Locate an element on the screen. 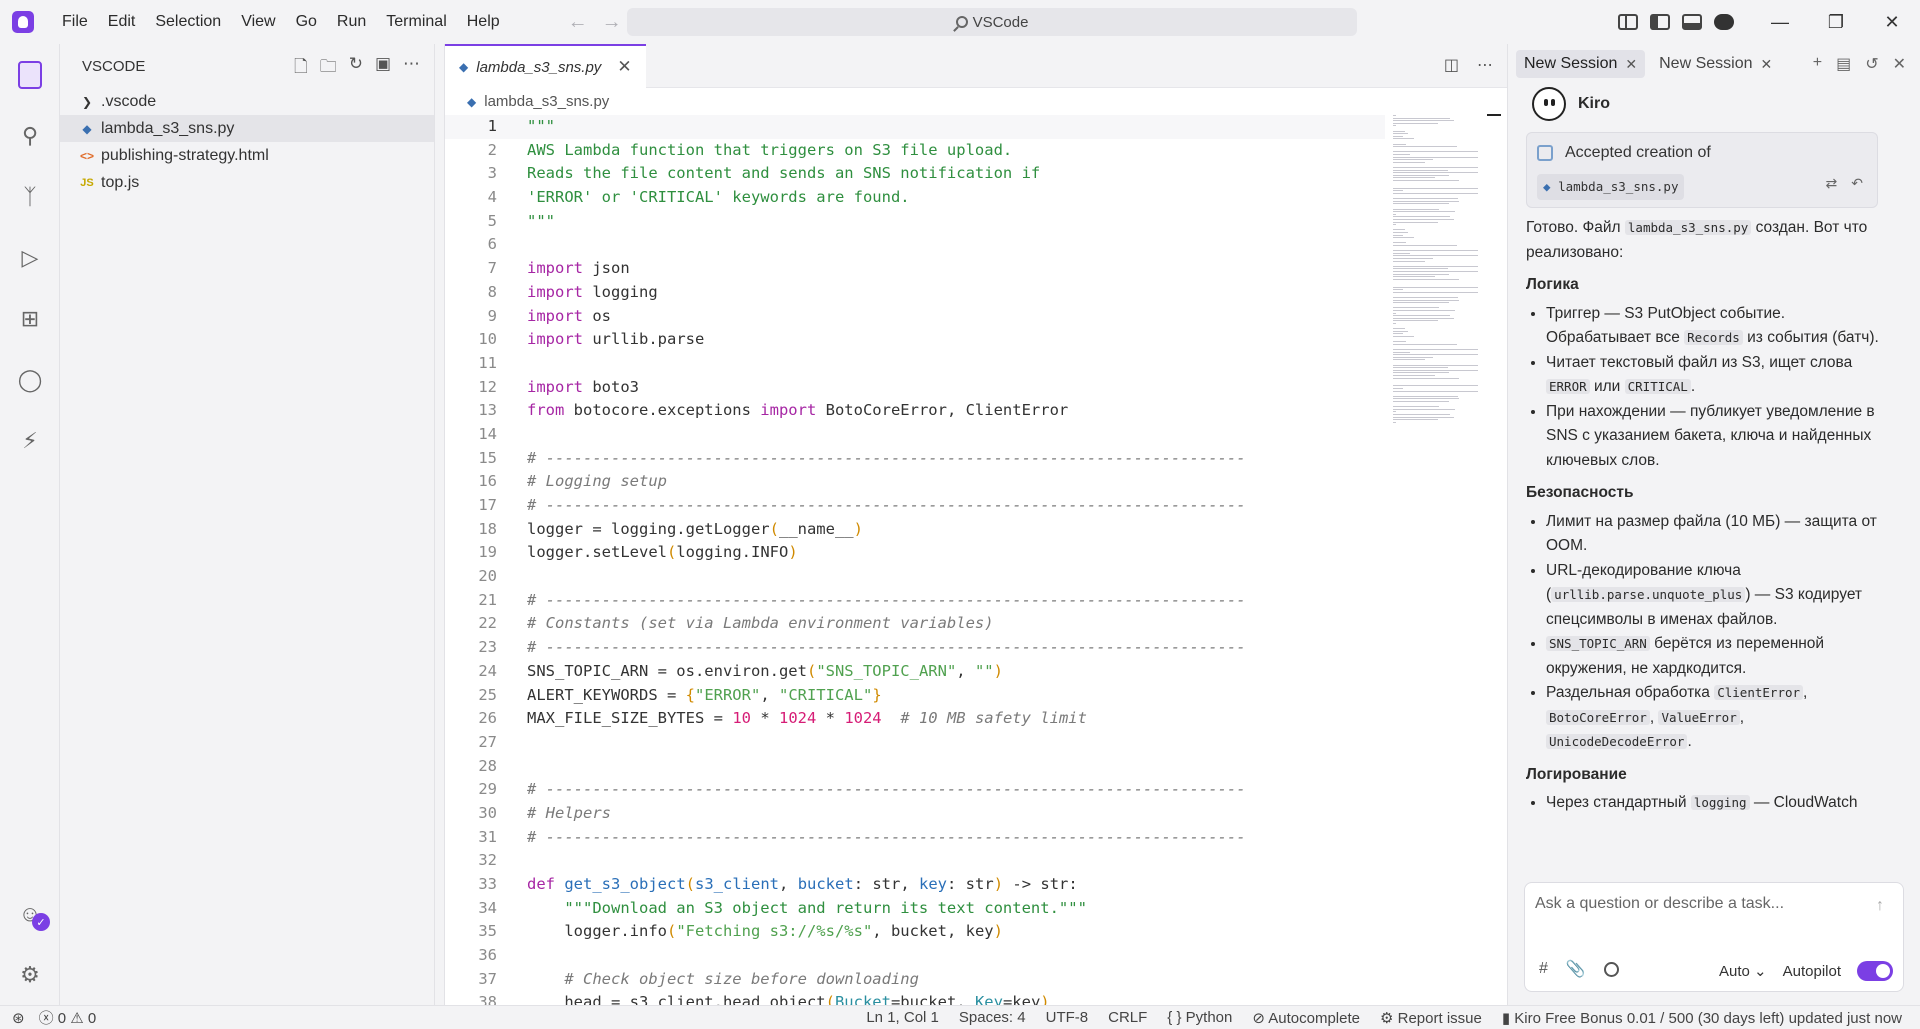  menu-file: File is located at coordinates (75, 22).